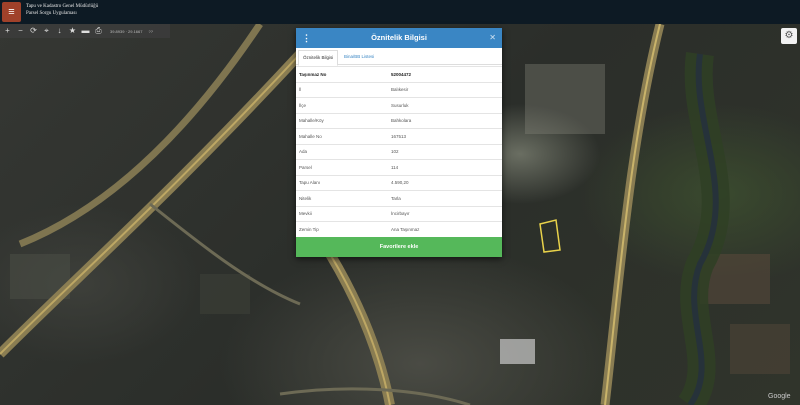 The height and width of the screenshot is (405, 800). I want to click on row-key: Nitelik, so click(342, 198).